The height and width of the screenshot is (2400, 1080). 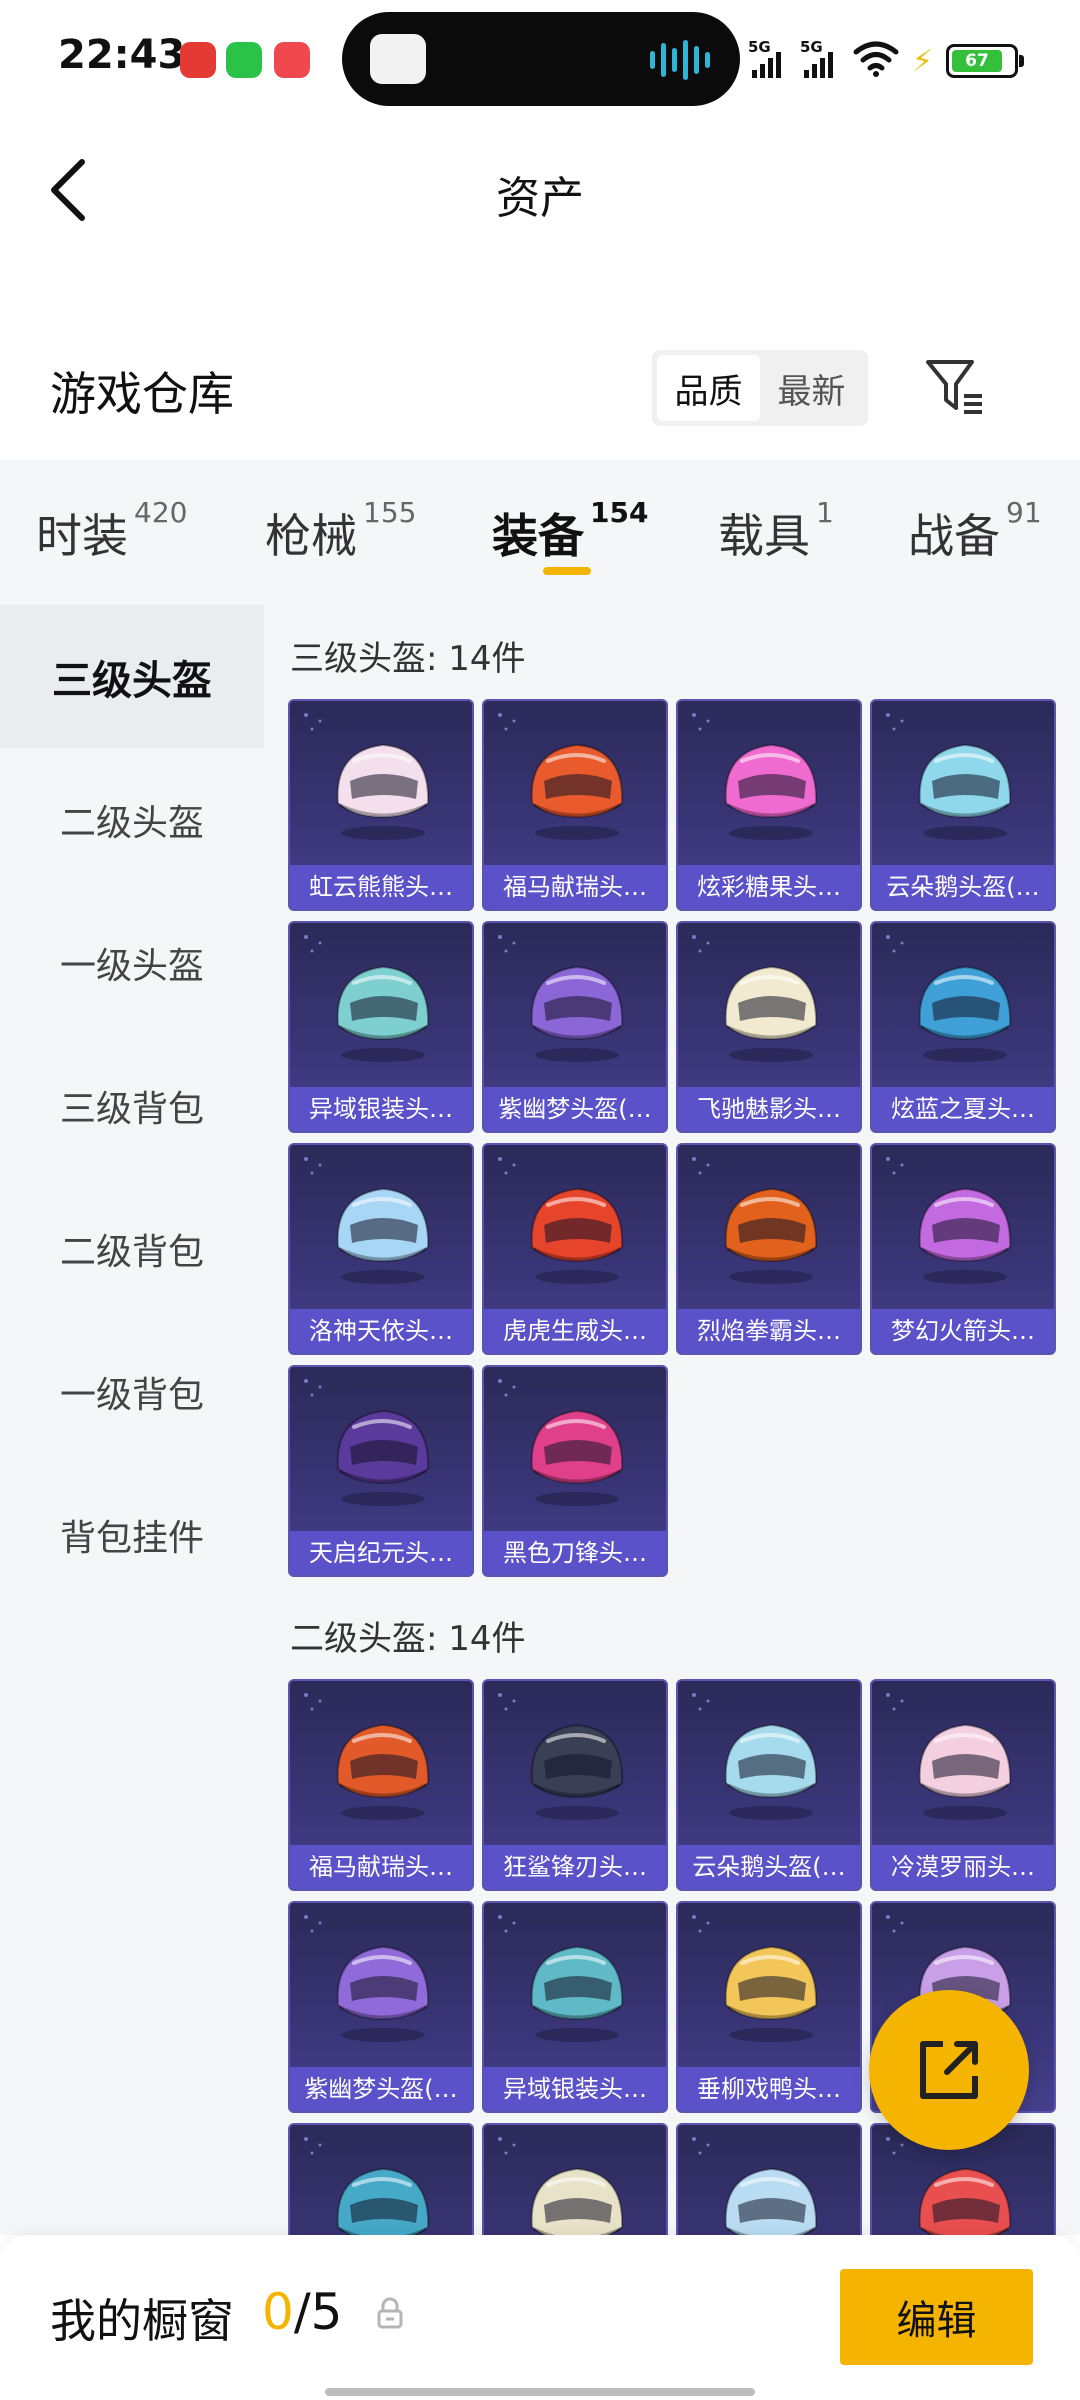 I want to click on category-tabs: 时装 420 枪械 155 装备 154 载具 1 战备 91, so click(x=540, y=532).